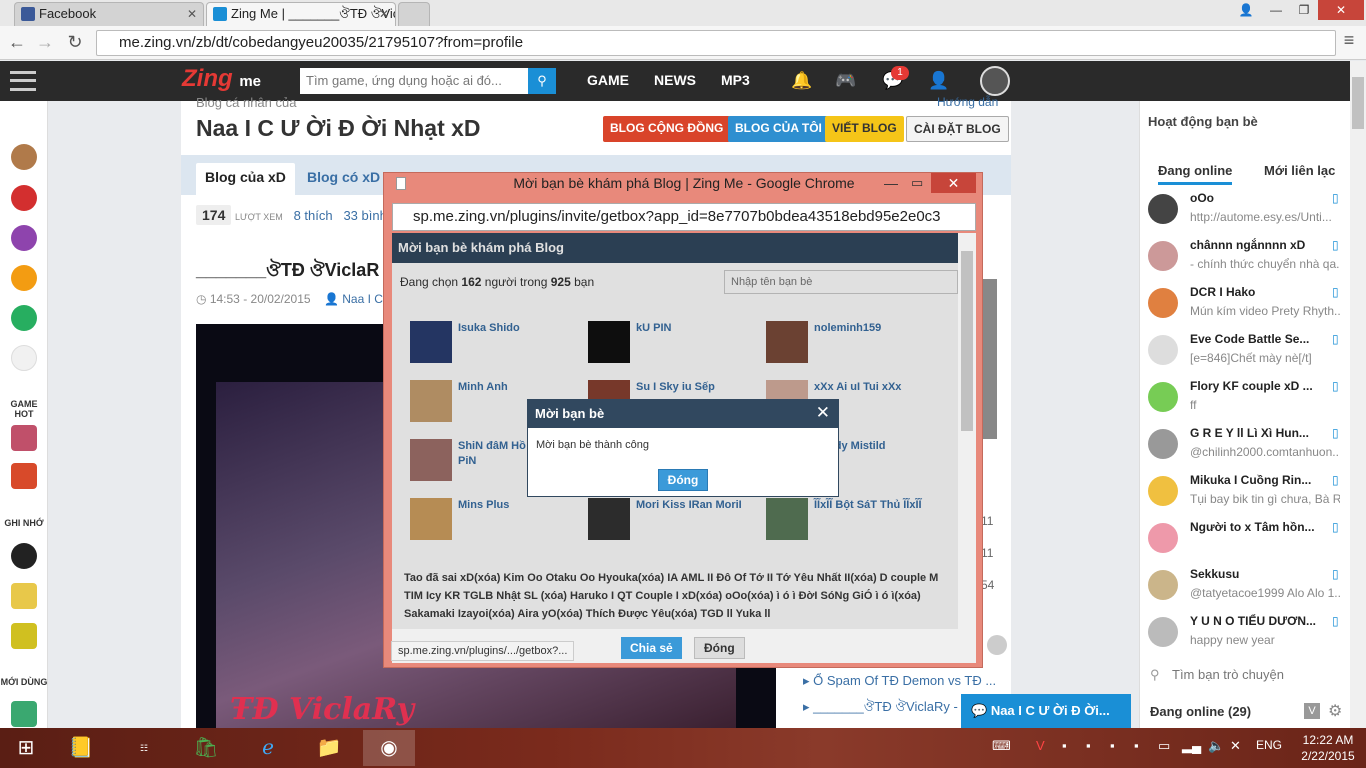 The height and width of the screenshot is (768, 1366). I want to click on comments-link: 33 bình, so click(364, 215).